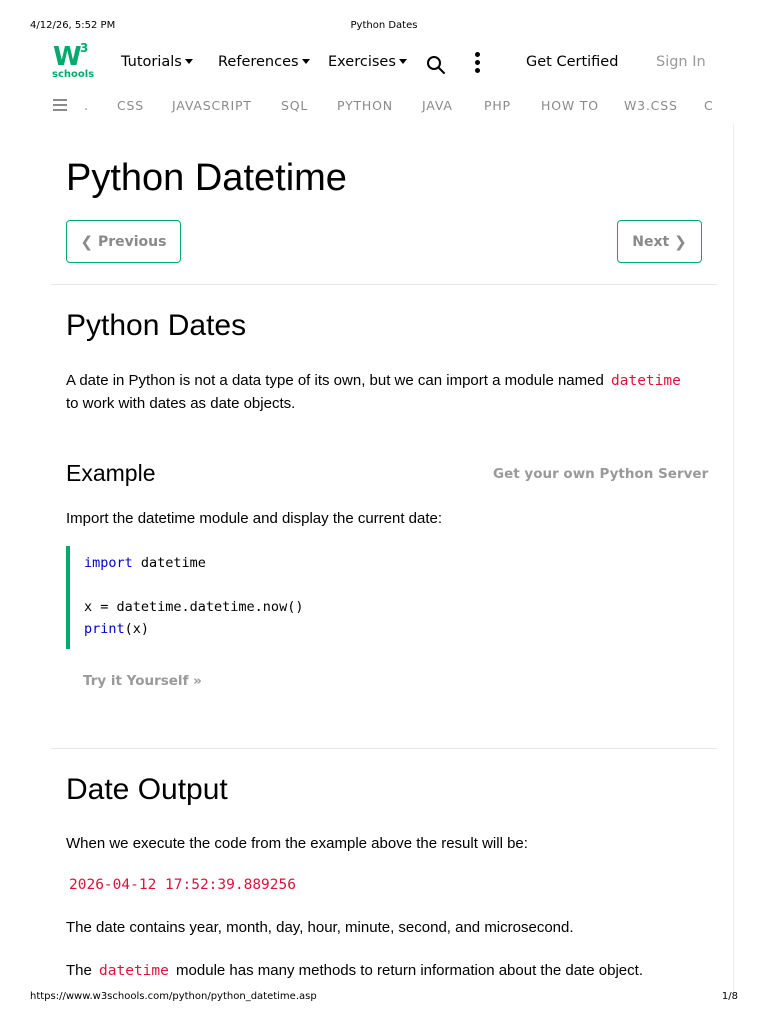  What do you see at coordinates (147, 789) in the screenshot?
I see `section-heading-date-output: Date Output` at bounding box center [147, 789].